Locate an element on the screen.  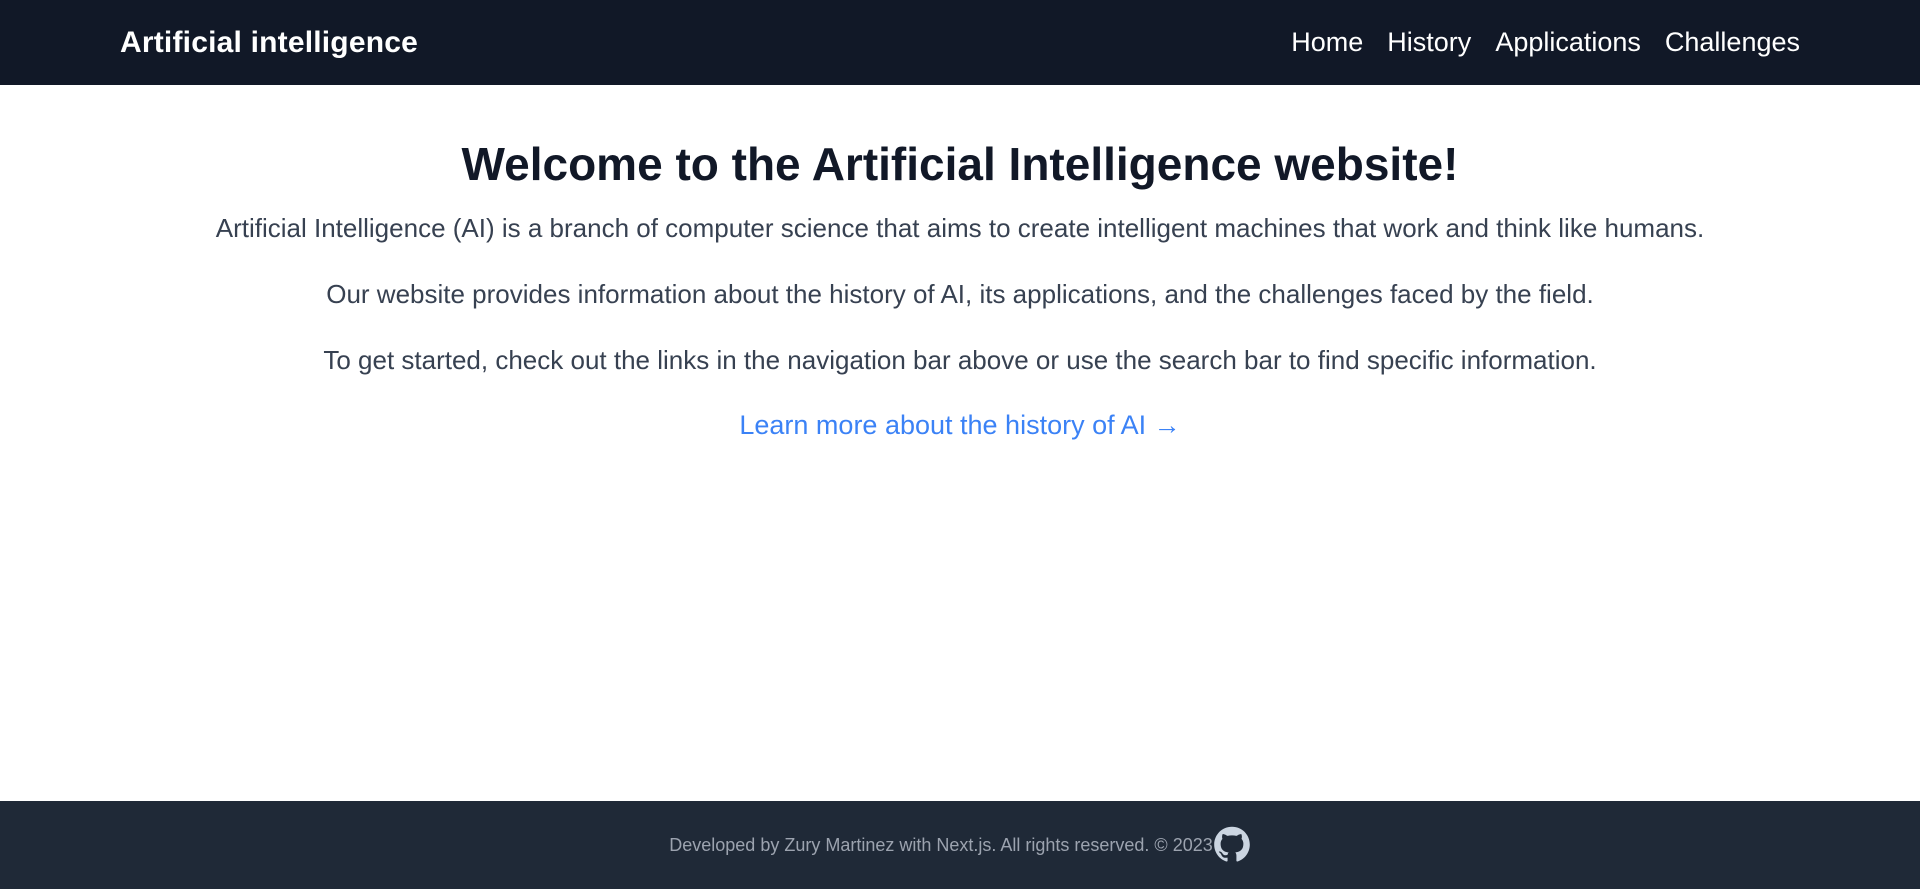
nav-history-link: History is located at coordinates (1429, 42).